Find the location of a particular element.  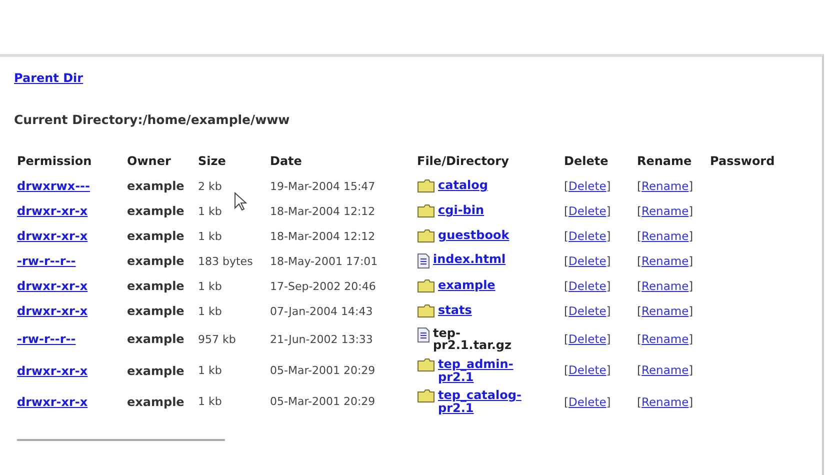

column-header: Size is located at coordinates (212, 161).